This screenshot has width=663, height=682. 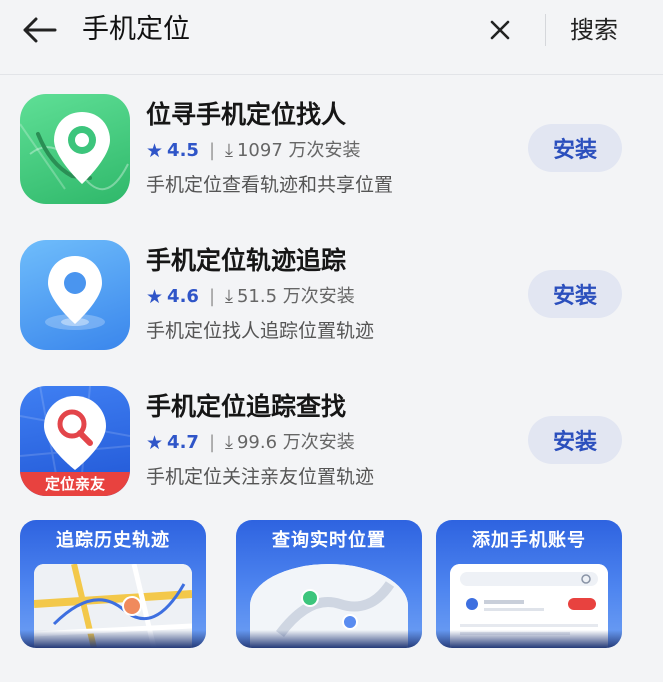 I want to click on back-arrow-icon, so click(x=40, y=30).